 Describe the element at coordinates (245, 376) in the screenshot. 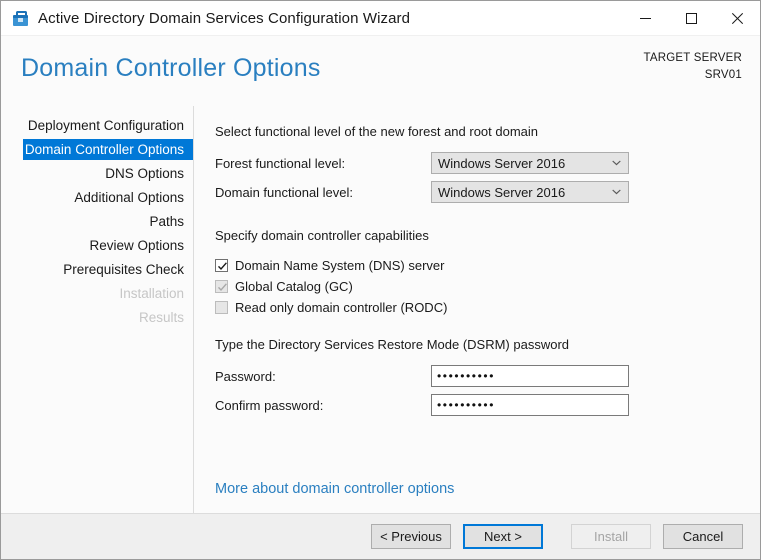

I see `password-label: Password:` at that location.